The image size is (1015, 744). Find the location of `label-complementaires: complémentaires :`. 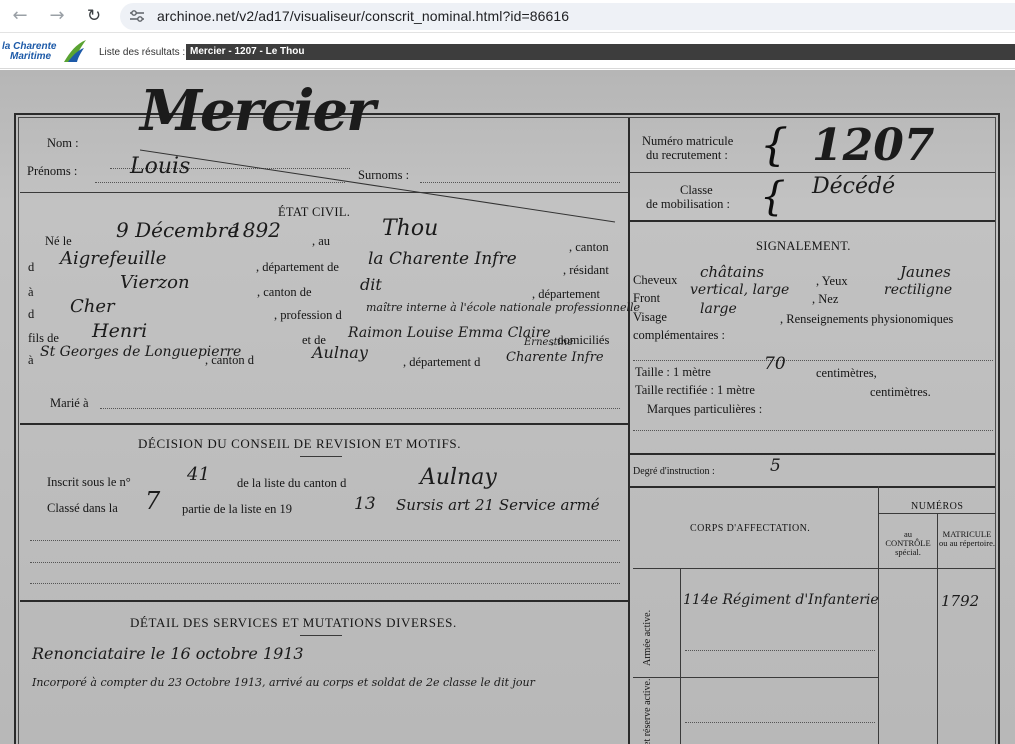

label-complementaires: complémentaires : is located at coordinates (679, 335).